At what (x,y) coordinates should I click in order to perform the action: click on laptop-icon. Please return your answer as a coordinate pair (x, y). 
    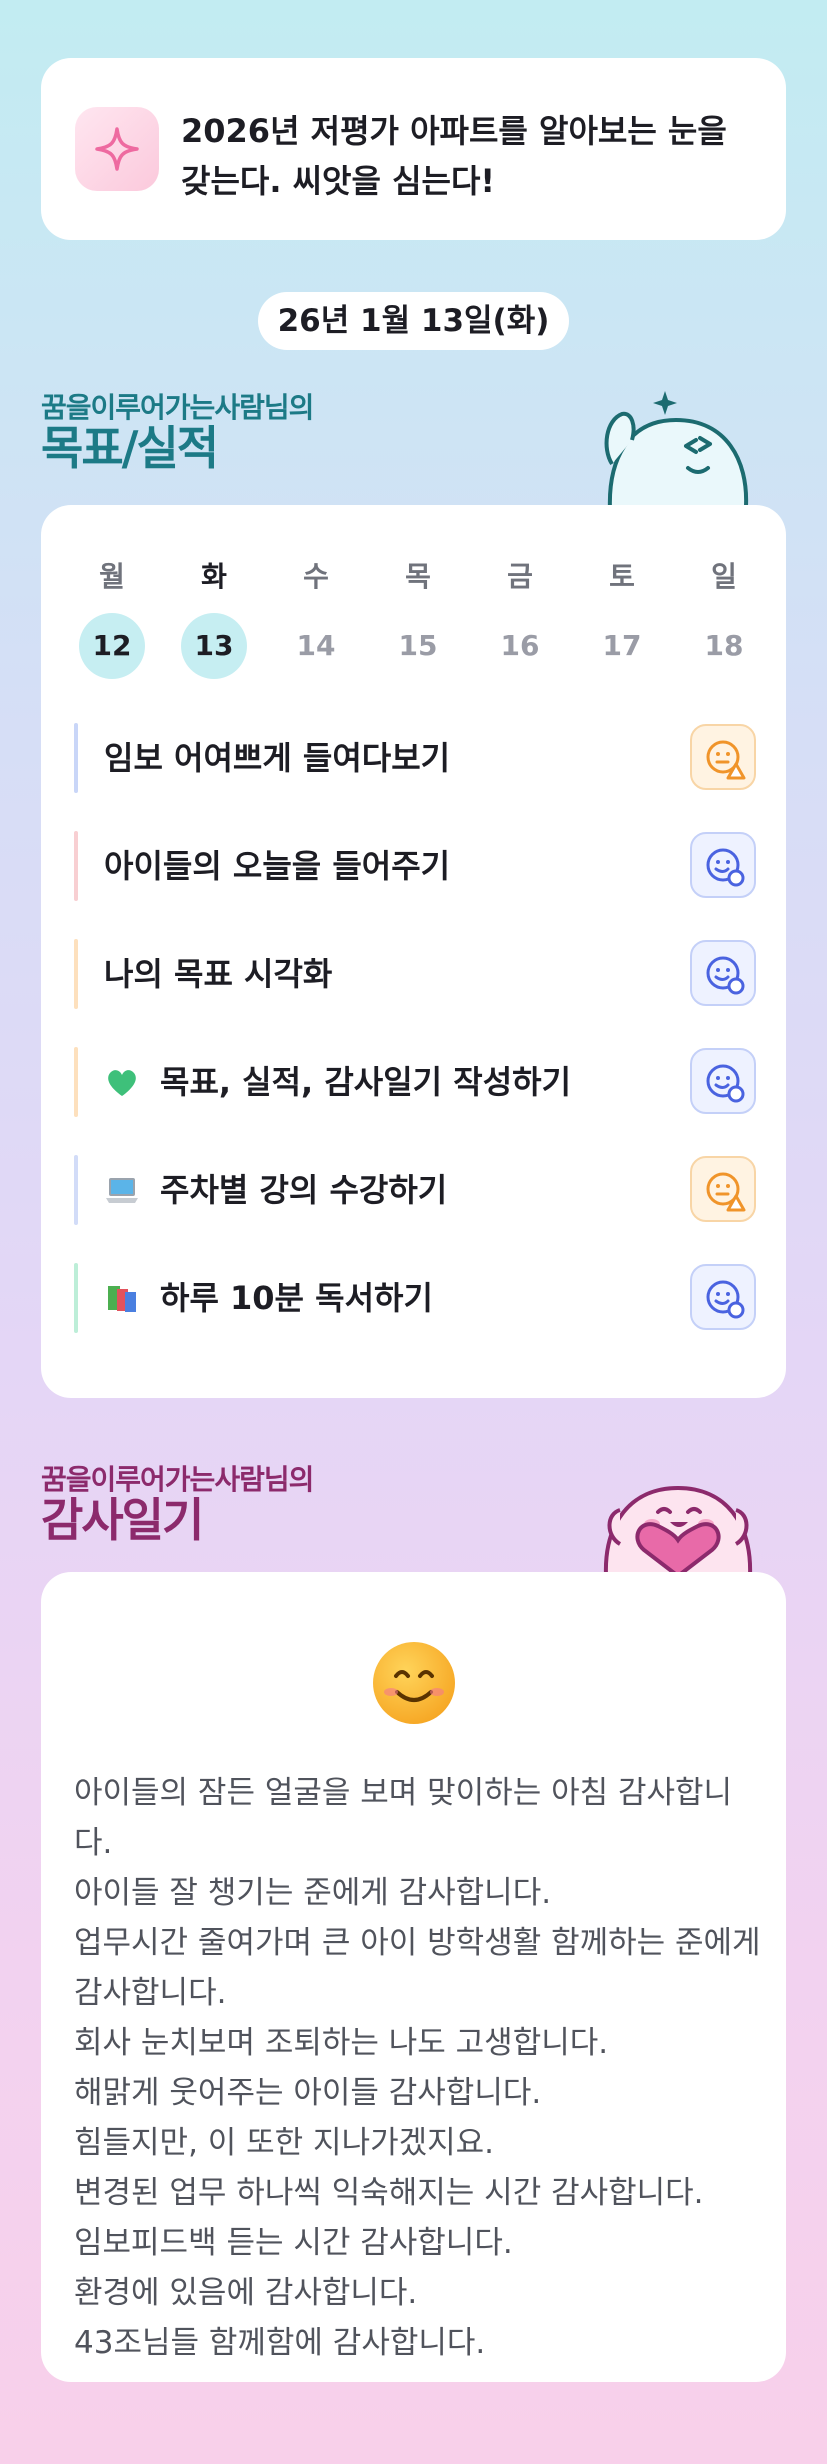
    Looking at the image, I should click on (122, 1190).